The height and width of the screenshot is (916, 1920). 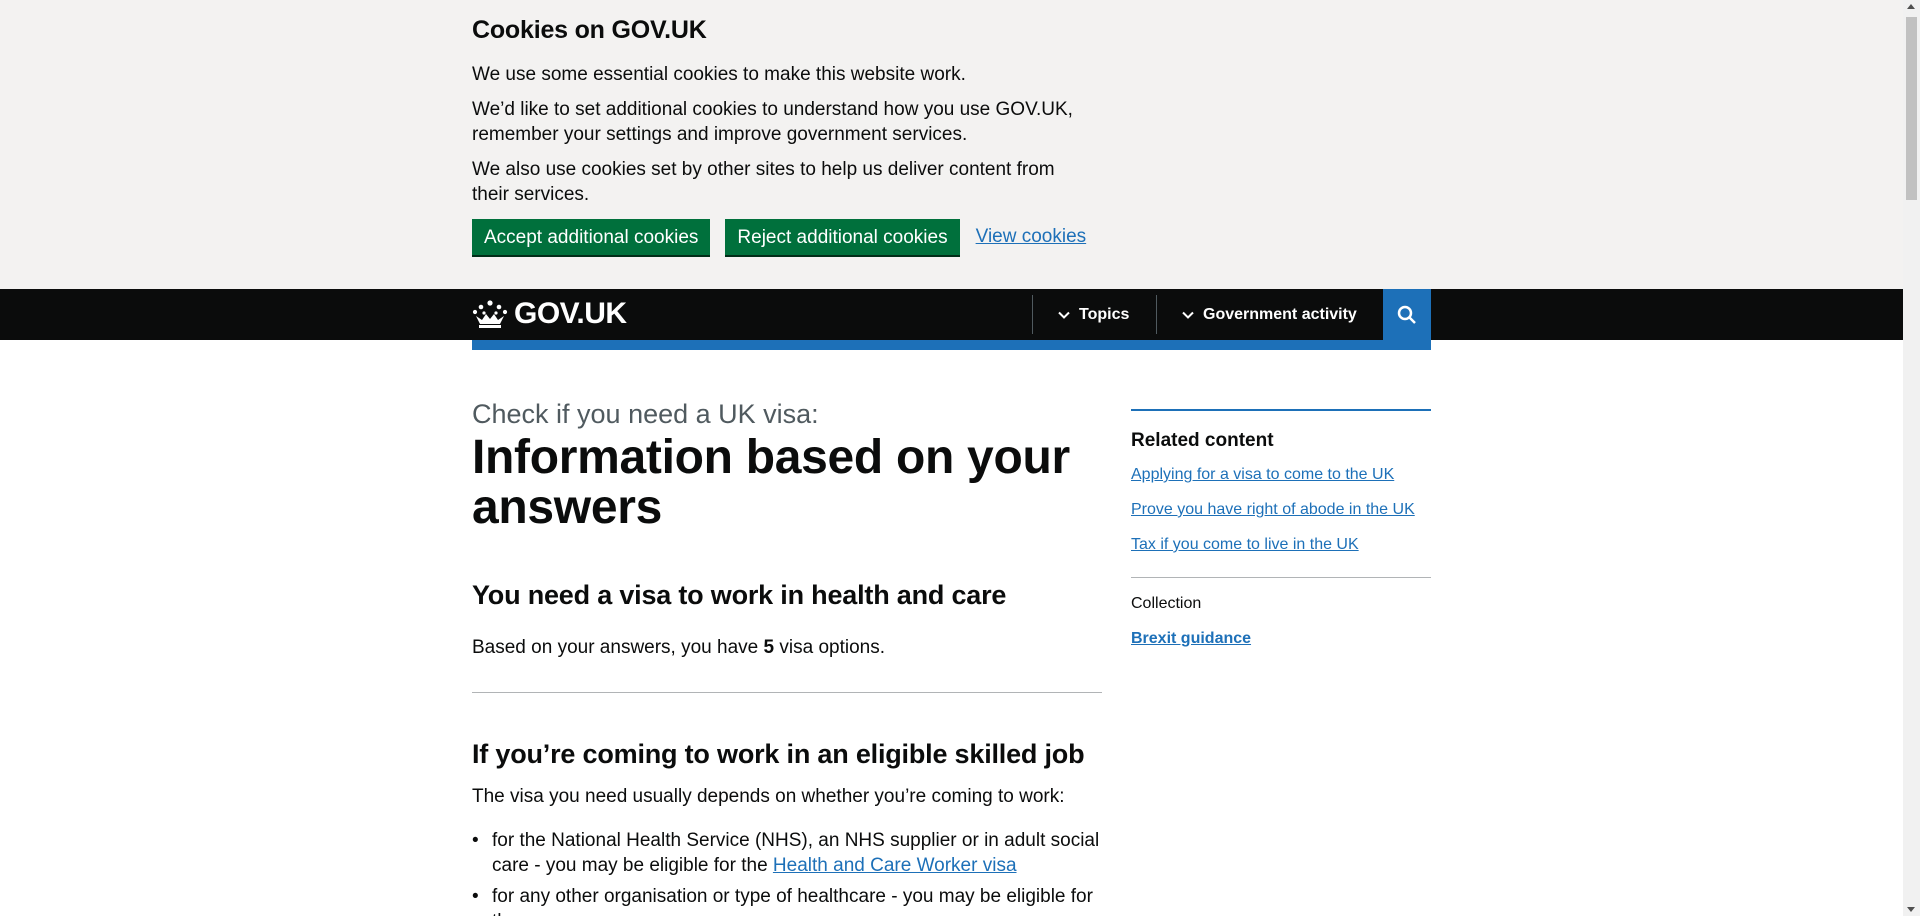 What do you see at coordinates (1202, 440) in the screenshot?
I see `related-content-title: Related content` at bounding box center [1202, 440].